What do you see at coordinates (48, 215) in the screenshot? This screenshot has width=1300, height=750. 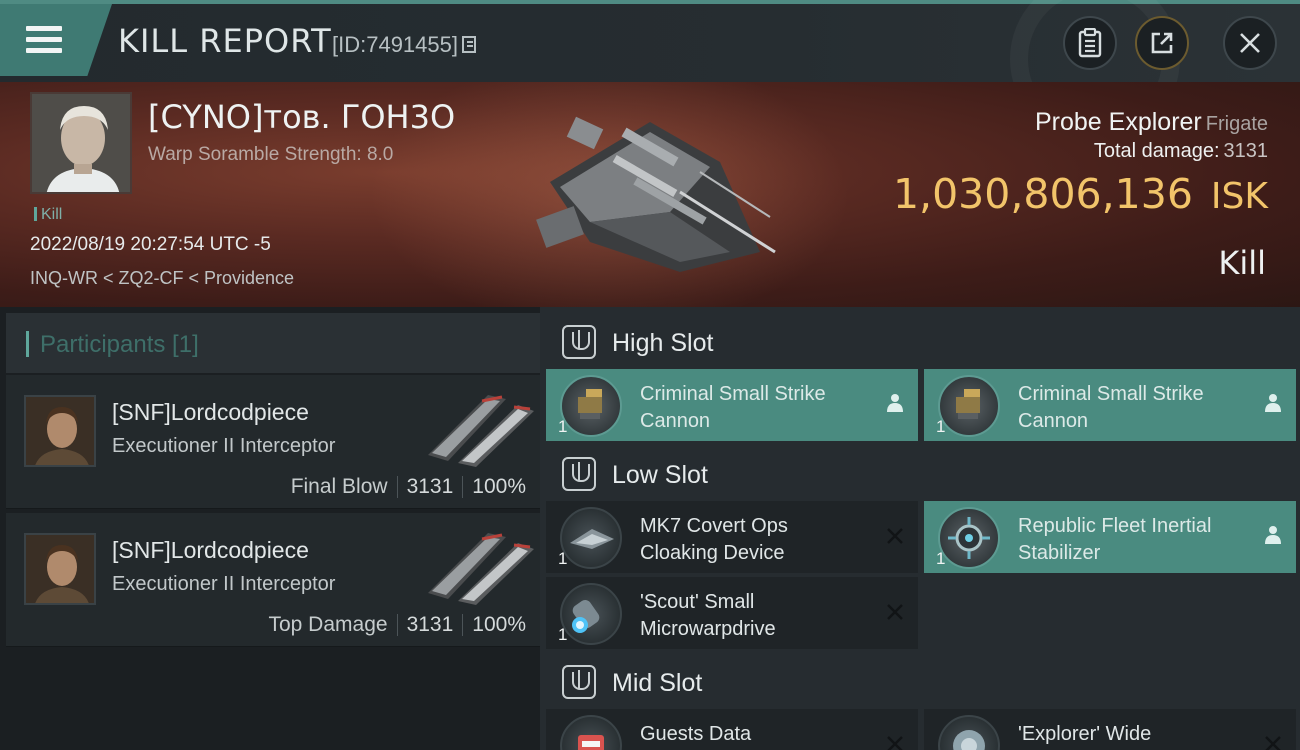 I see `kill-tag: Kill` at bounding box center [48, 215].